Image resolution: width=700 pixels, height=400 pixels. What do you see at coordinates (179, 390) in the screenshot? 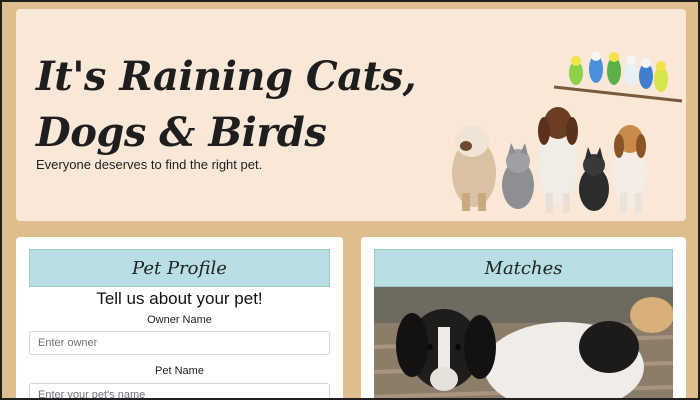
I see `pet-name-input` at bounding box center [179, 390].